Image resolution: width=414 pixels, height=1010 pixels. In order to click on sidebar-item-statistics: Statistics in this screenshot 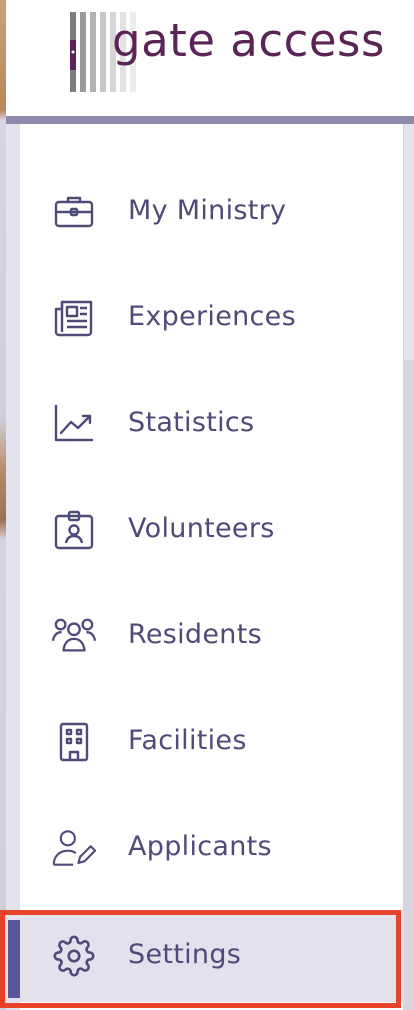, I will do `click(212, 424)`.